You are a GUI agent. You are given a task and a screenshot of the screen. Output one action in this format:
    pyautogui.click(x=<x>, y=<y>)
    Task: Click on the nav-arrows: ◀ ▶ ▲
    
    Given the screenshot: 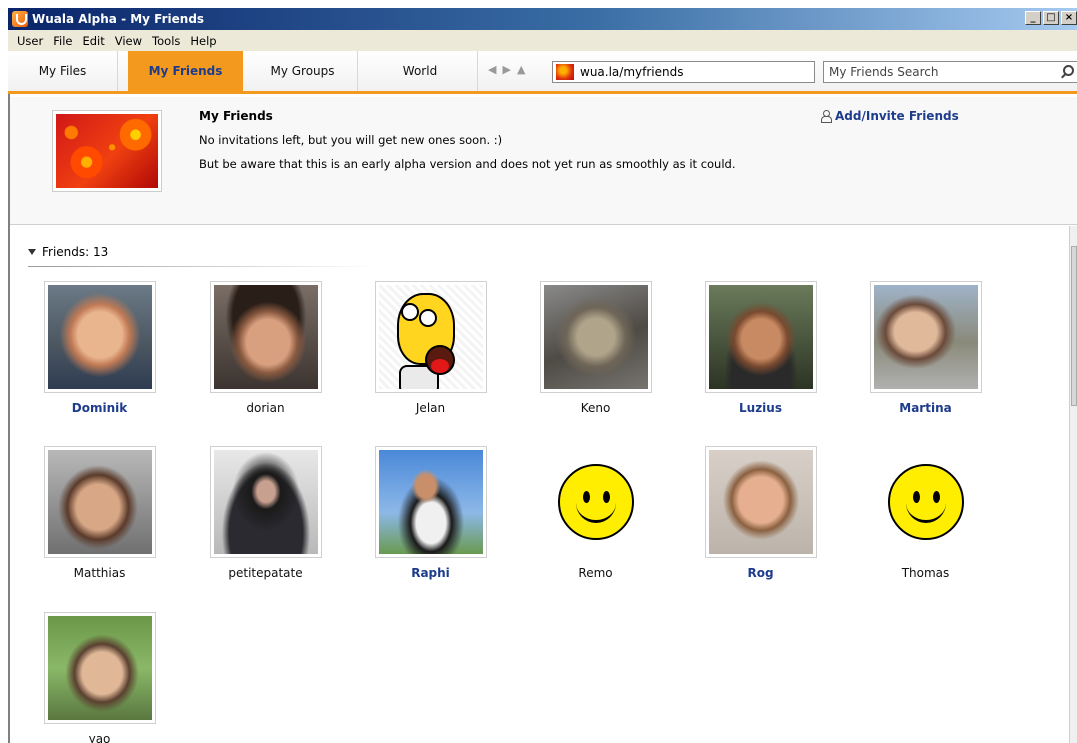 What is the action you would take?
    pyautogui.click(x=506, y=69)
    